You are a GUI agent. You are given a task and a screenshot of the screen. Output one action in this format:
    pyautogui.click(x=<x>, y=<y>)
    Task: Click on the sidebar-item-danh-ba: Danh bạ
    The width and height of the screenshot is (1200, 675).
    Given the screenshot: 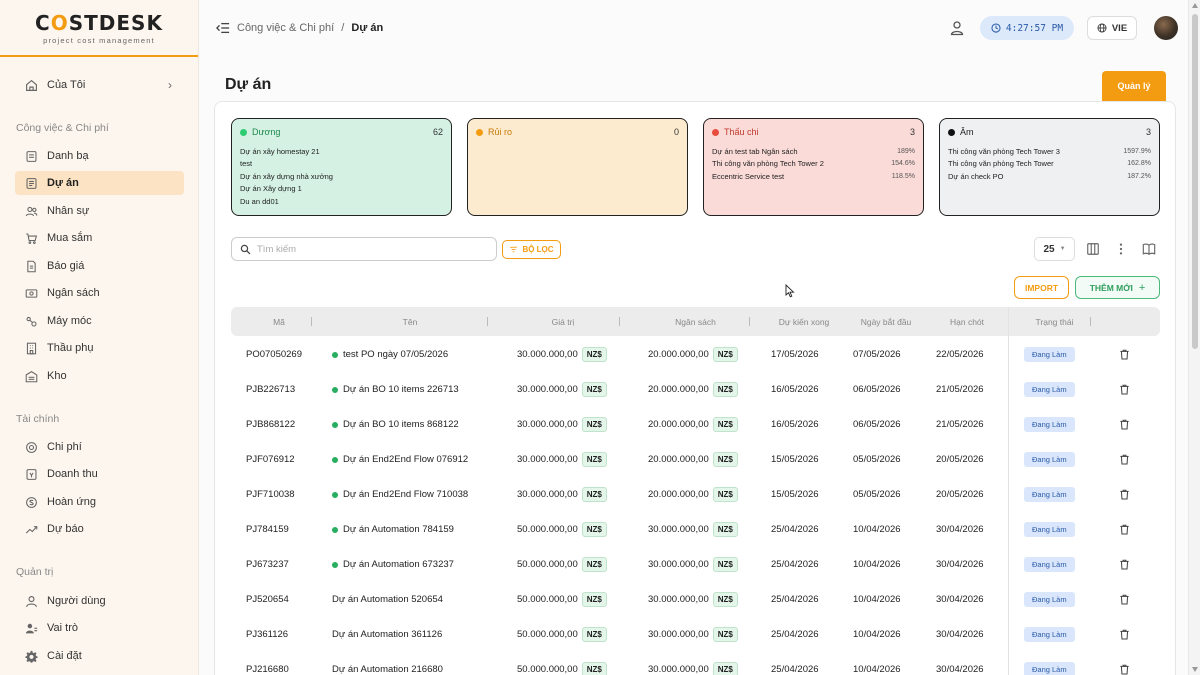 What is the action you would take?
    pyautogui.click(x=99, y=156)
    